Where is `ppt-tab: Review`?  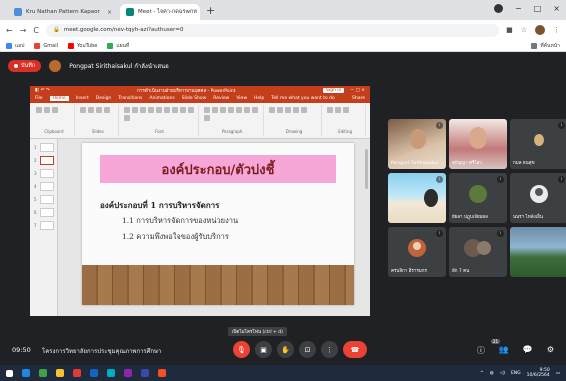 ppt-tab: Review is located at coordinates (221, 98).